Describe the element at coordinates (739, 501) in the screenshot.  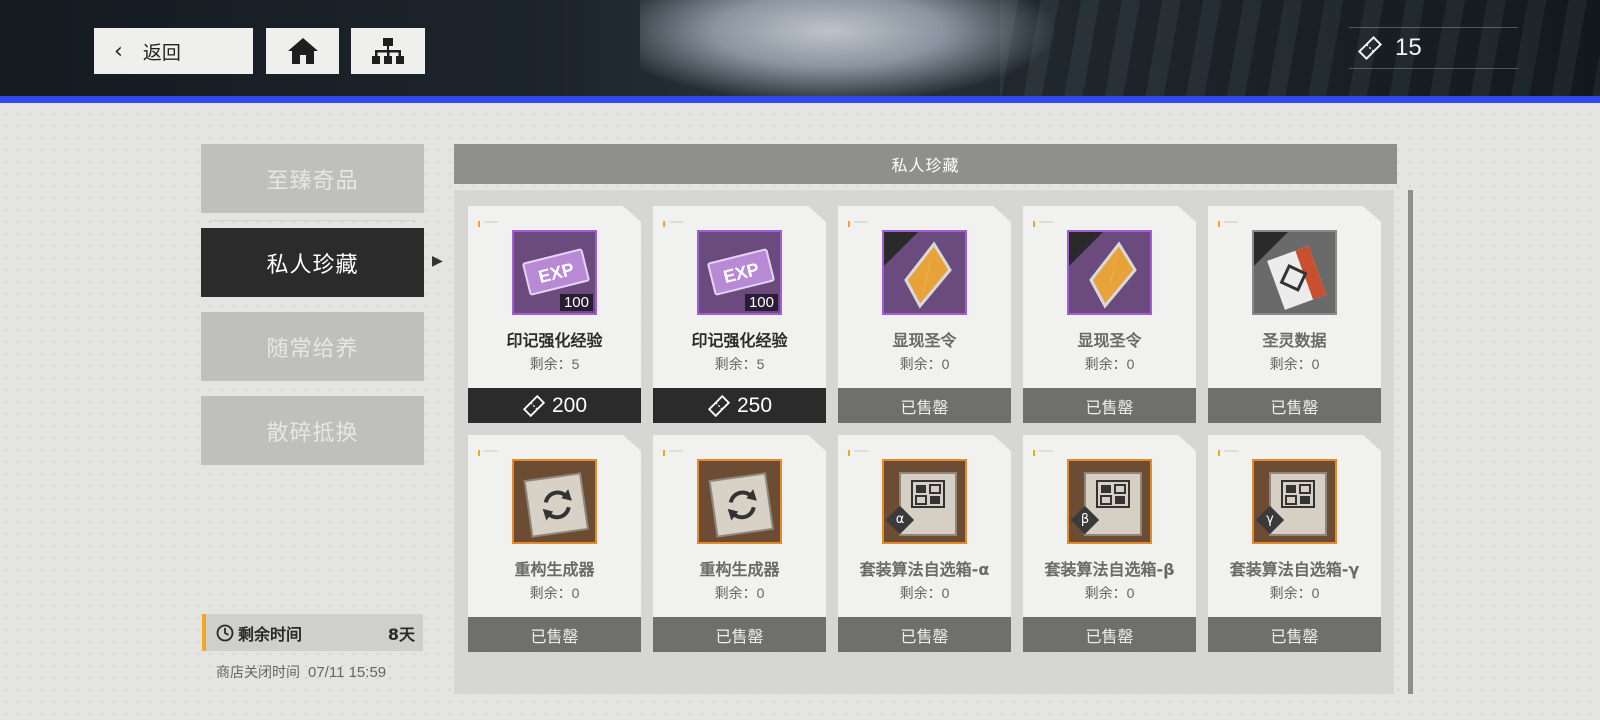
I see `regenerate-box-icon` at that location.